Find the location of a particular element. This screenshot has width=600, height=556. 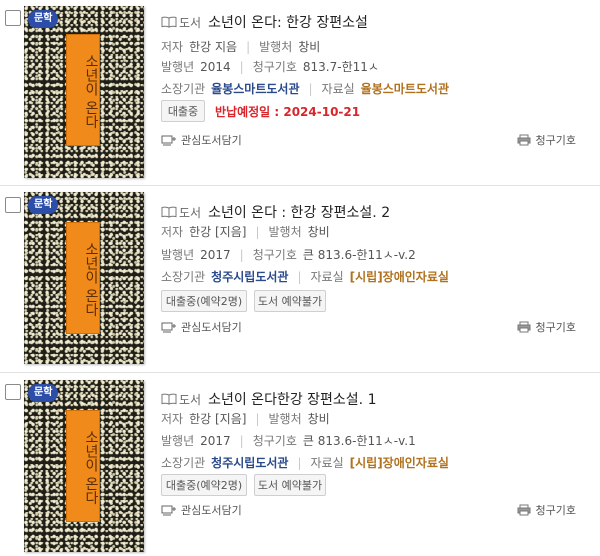

loan-status-button: 대출중 is located at coordinates (183, 111).